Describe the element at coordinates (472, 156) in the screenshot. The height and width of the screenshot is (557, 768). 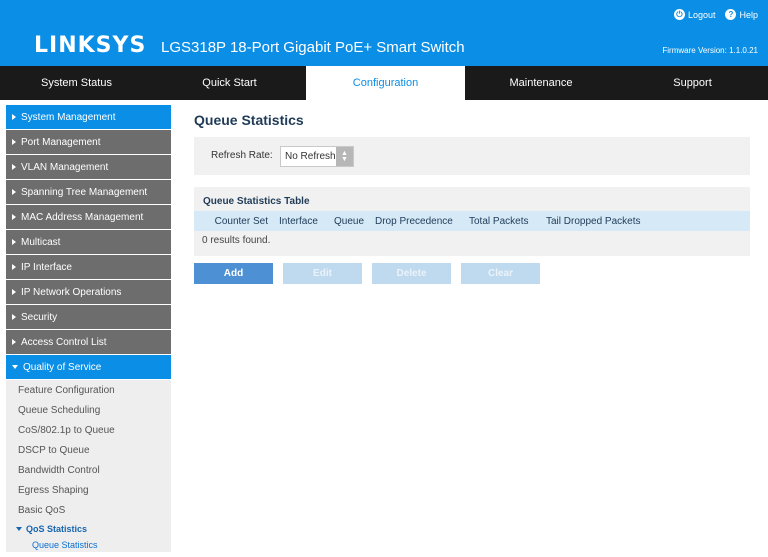
I see `refresh-panel: Refresh Rate: No Refresh ▲ ▼` at that location.